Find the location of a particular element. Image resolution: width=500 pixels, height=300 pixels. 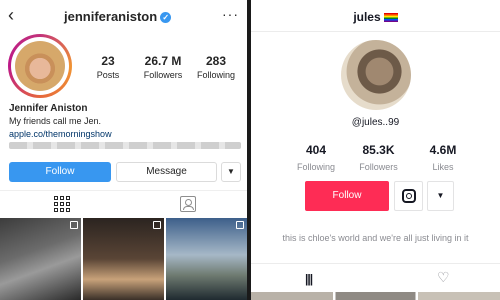

photo-grid is located at coordinates (123, 259).